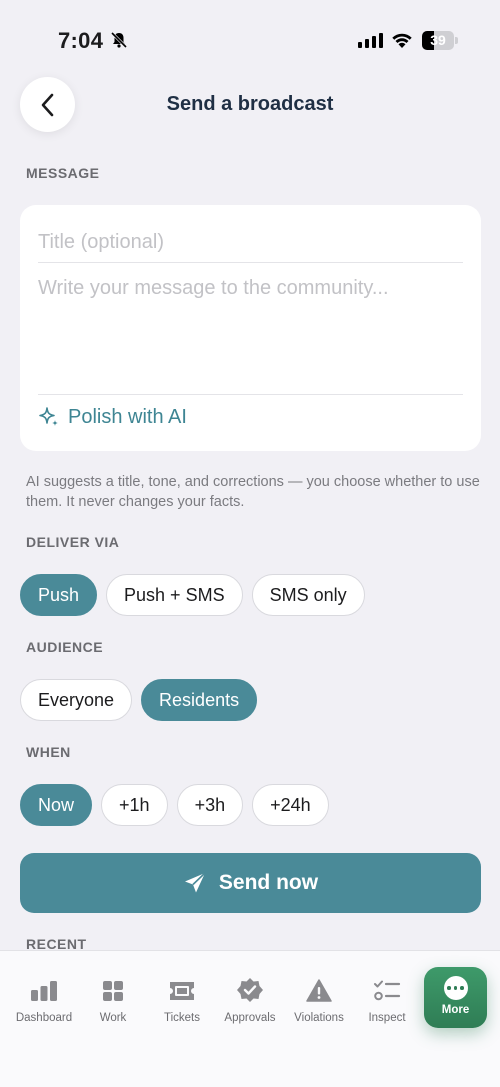  I want to click on bar-chart-icon, so click(44, 991).